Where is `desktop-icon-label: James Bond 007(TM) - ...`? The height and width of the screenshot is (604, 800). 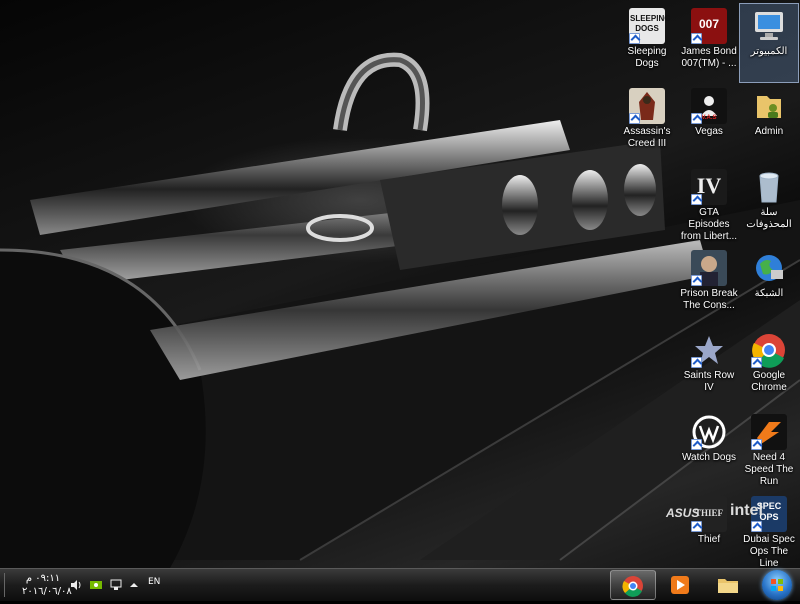
desktop-icon-label: James Bond 007(TM) - ... is located at coordinates (709, 57).